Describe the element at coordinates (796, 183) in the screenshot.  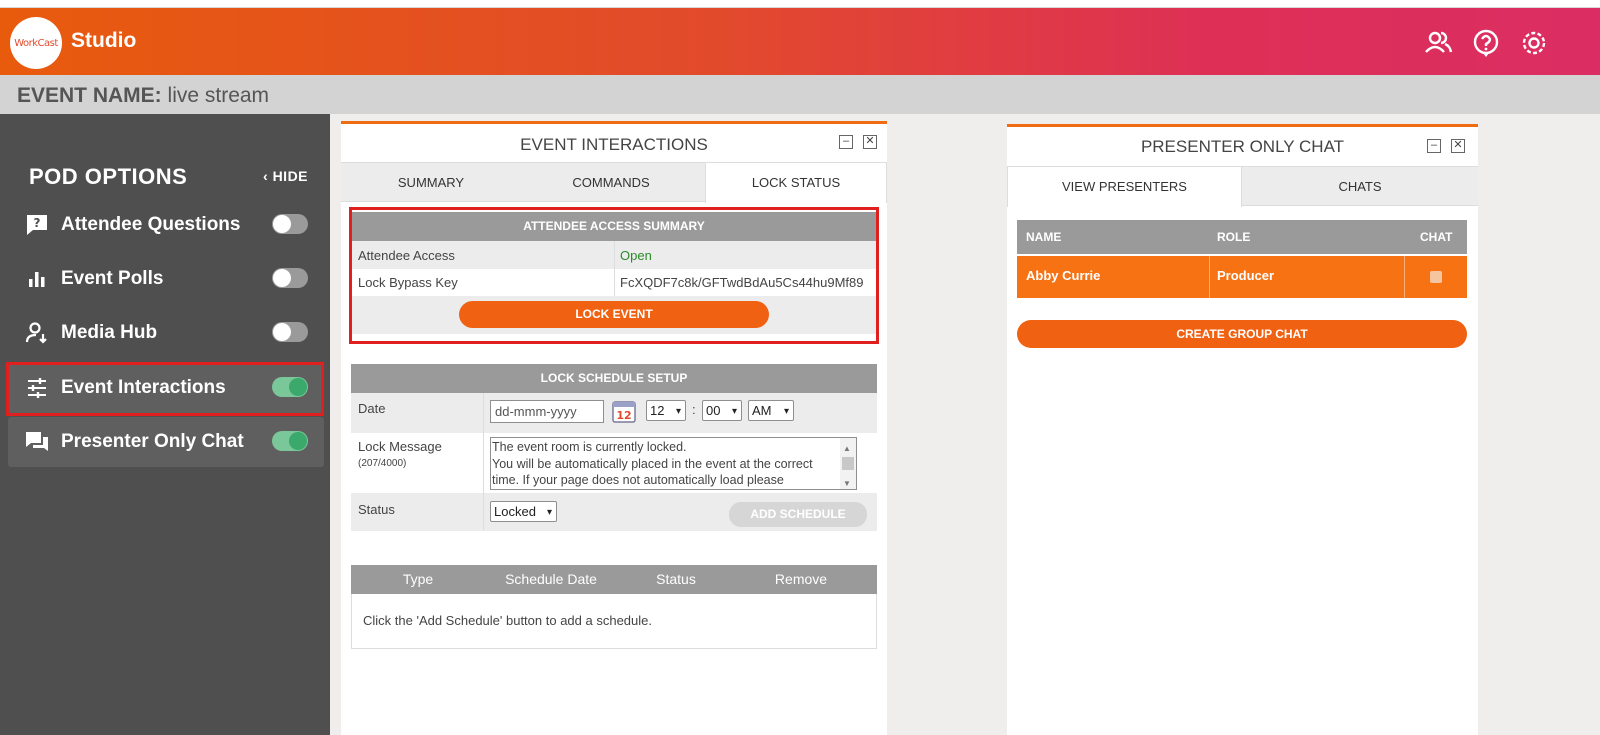
I see `tab-lock-status: LOCK STATUS` at that location.